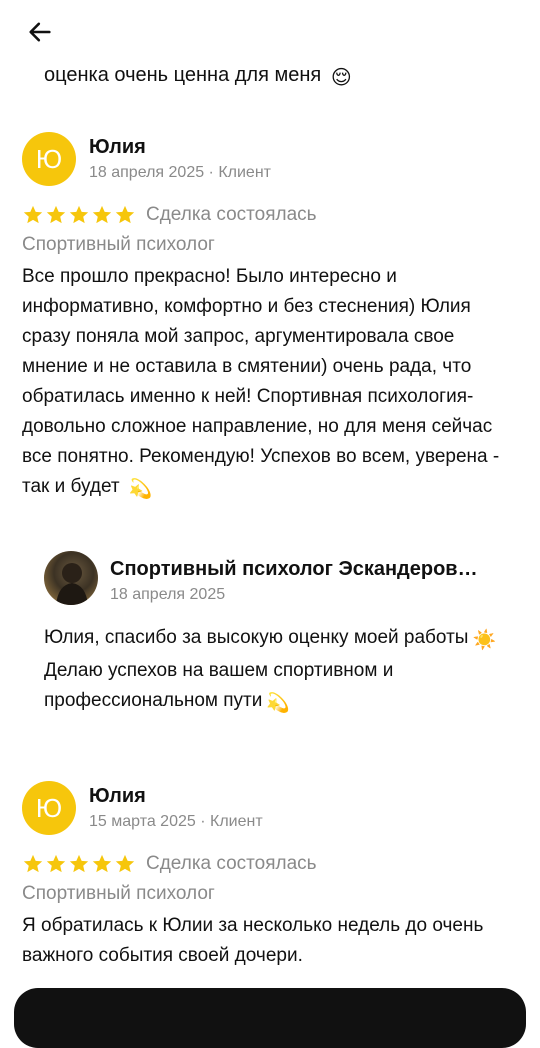  I want to click on review-date: 18 апреля 2025 · Клиент, so click(180, 172).